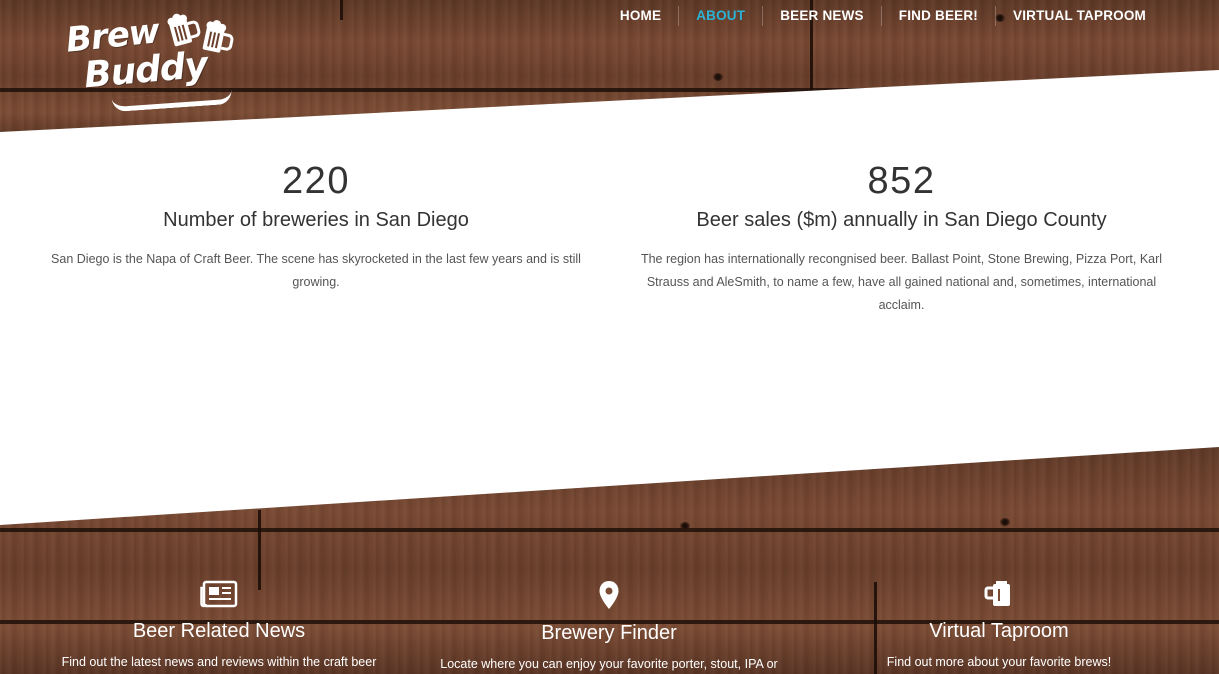 This screenshot has width=1219, height=674. I want to click on nav-virtual-taproom: VIRTUAL TAPROOM, so click(1079, 16).